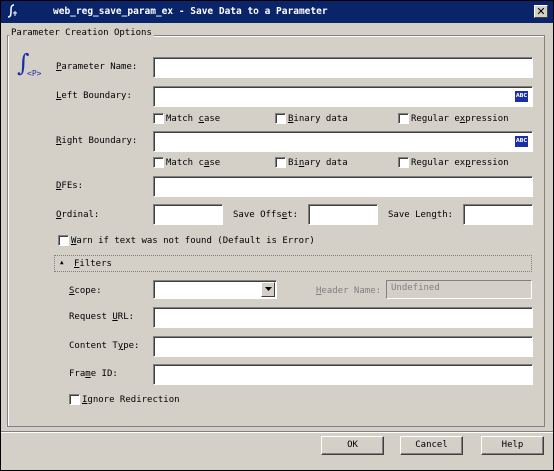 This screenshot has height=471, width=554. Describe the element at coordinates (349, 291) in the screenshot. I see `header-name-label: Header Name:` at that location.